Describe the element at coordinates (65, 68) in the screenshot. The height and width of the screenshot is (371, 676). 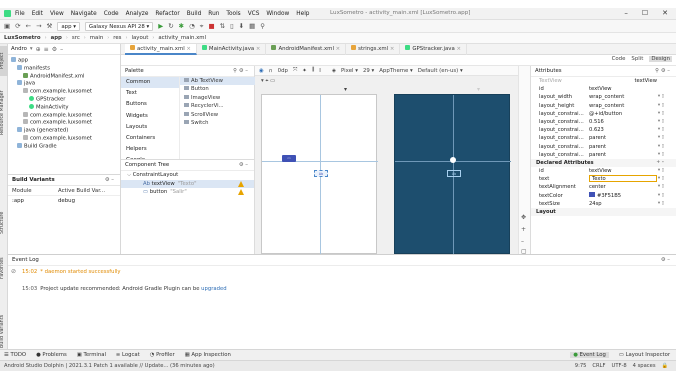
I see `tree-item: manifests` at that location.